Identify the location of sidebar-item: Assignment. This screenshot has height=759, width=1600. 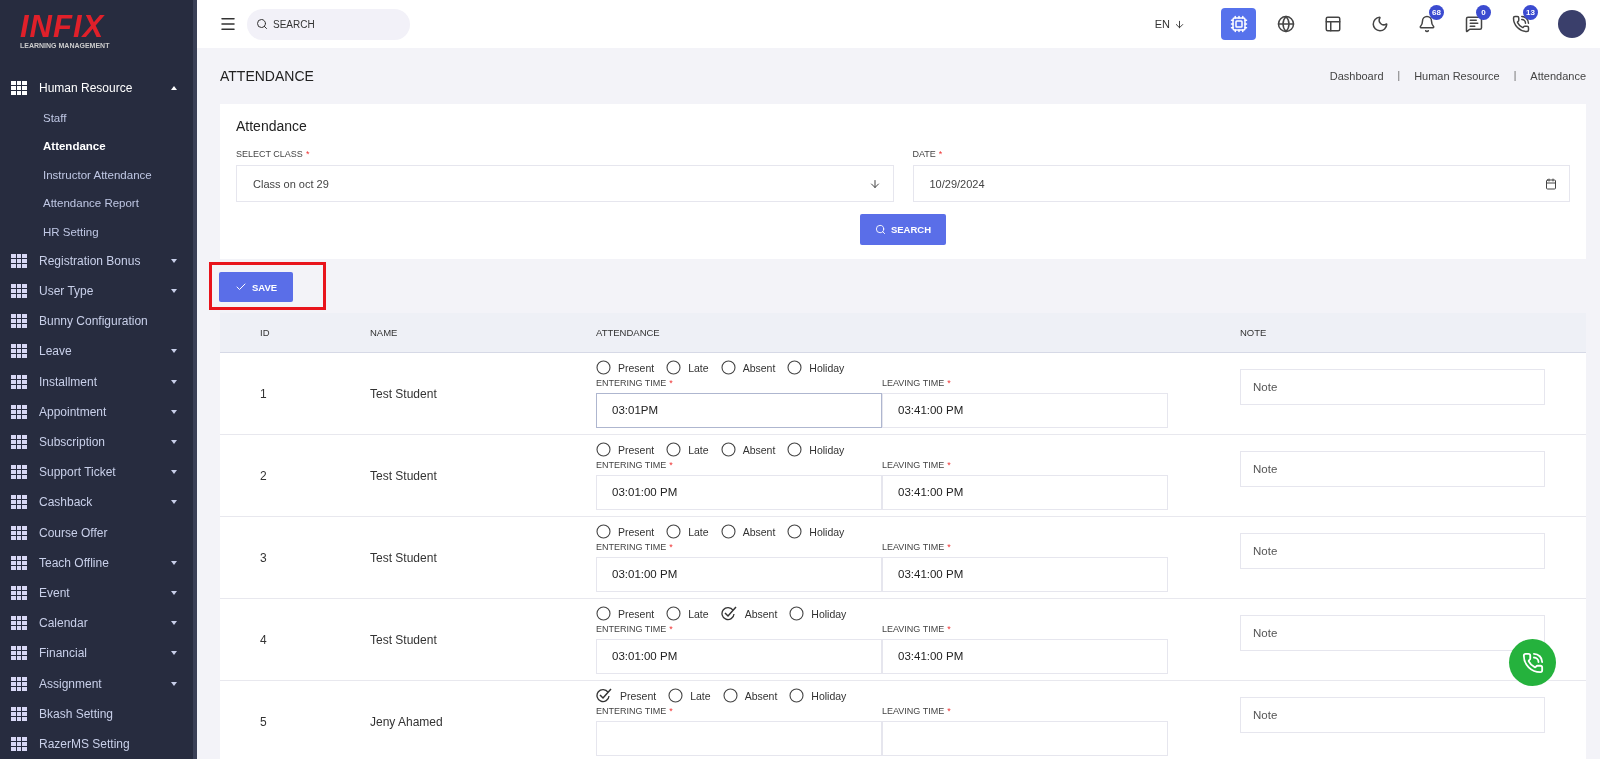
(96, 683).